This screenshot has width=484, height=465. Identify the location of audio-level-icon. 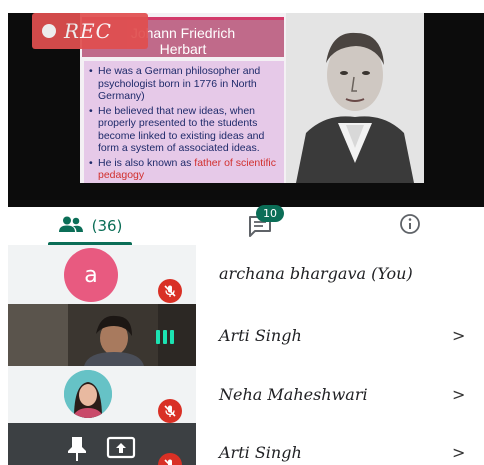
(165, 337).